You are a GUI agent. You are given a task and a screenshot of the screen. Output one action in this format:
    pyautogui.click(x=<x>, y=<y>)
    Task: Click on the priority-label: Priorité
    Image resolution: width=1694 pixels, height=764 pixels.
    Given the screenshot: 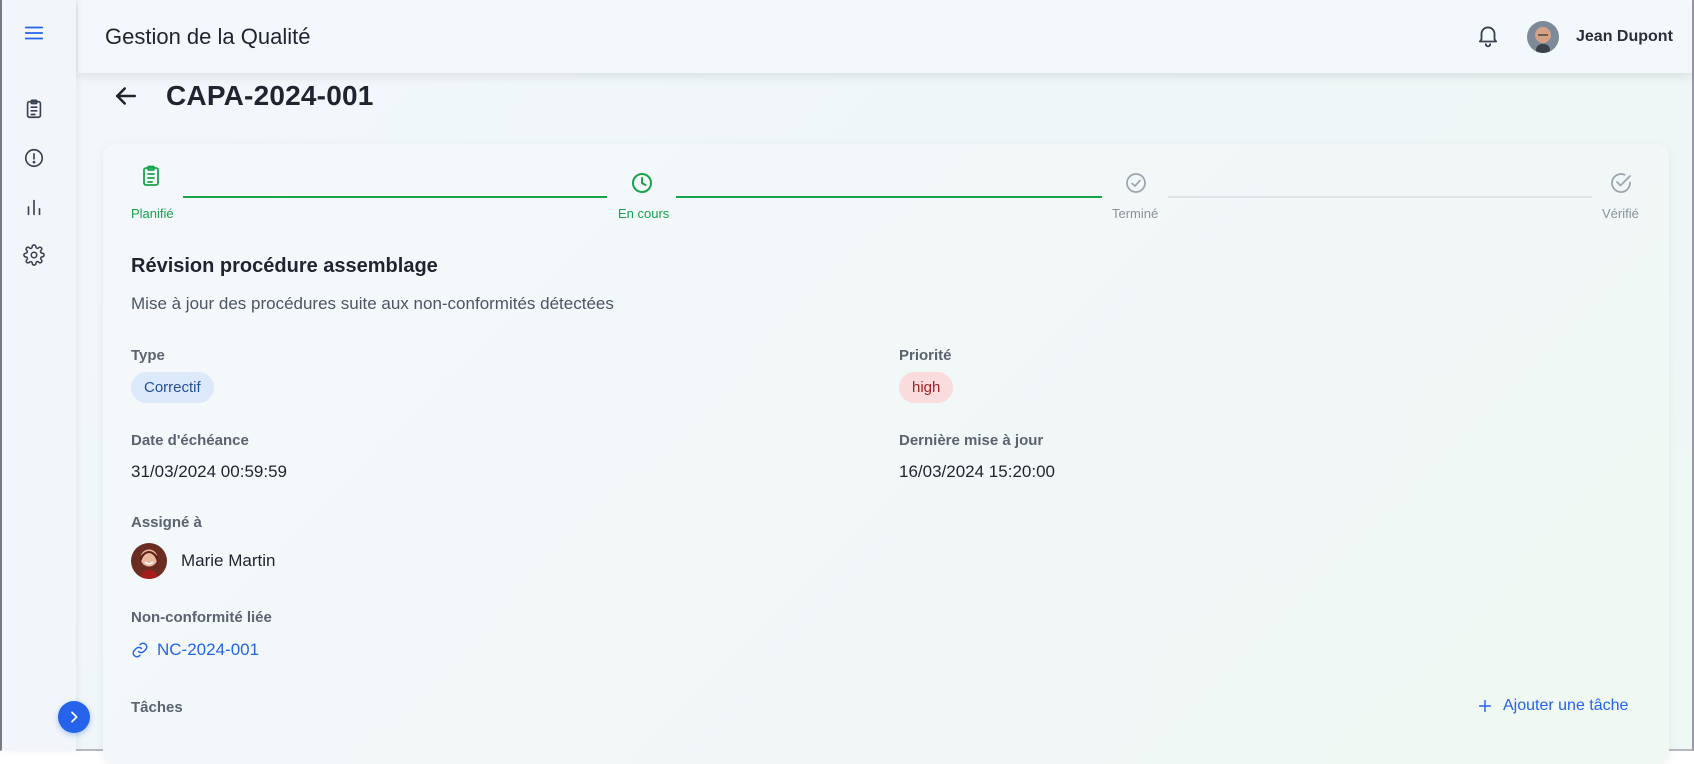 What is the action you would take?
    pyautogui.click(x=925, y=355)
    